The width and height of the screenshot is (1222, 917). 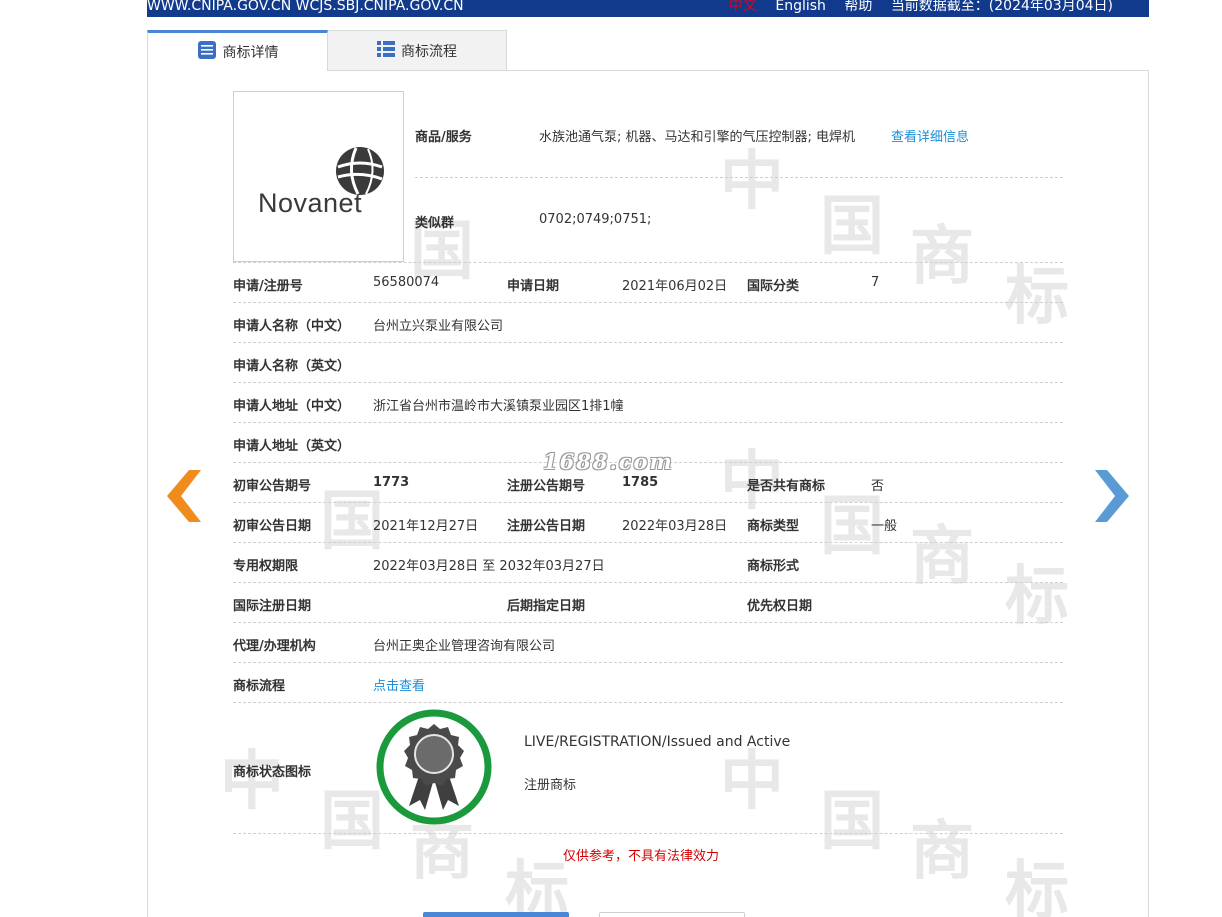 I want to click on similar-group-value: 0702;0749;0751;, so click(x=595, y=219).